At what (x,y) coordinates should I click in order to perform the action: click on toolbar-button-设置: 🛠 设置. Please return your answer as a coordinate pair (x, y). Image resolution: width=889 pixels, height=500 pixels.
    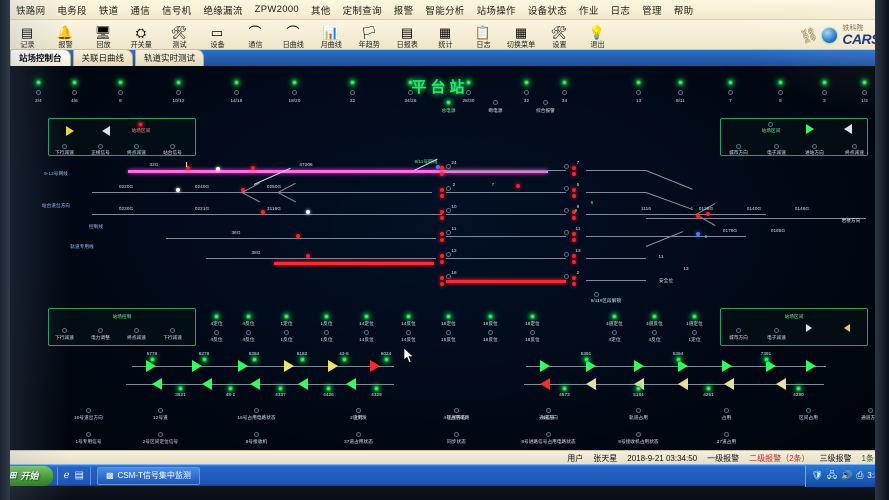
    Looking at the image, I should click on (559, 34).